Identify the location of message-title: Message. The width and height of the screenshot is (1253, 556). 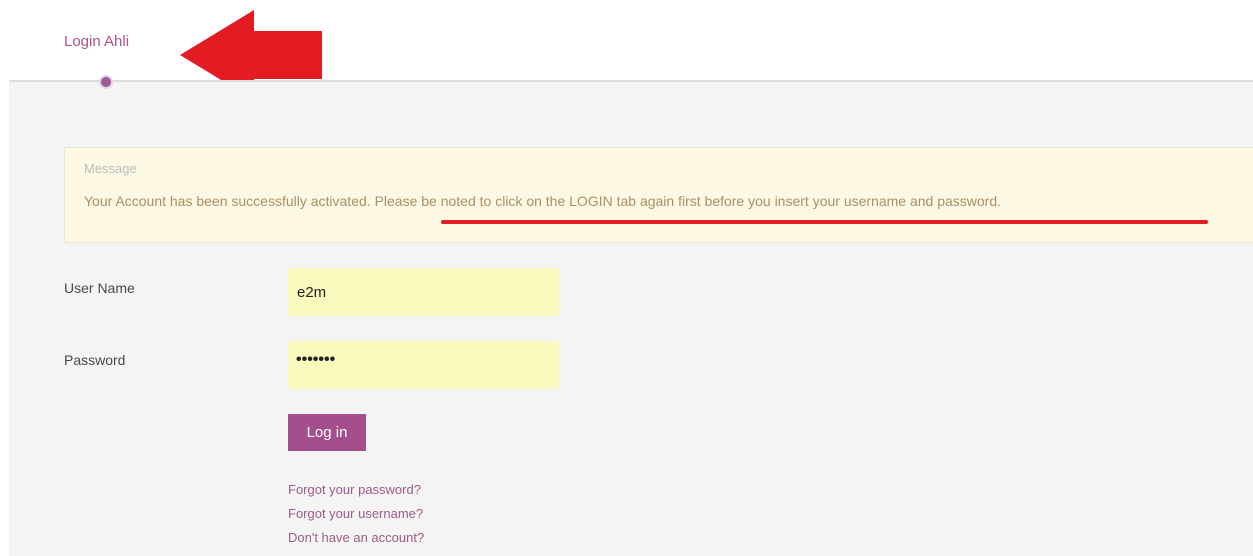
(110, 168).